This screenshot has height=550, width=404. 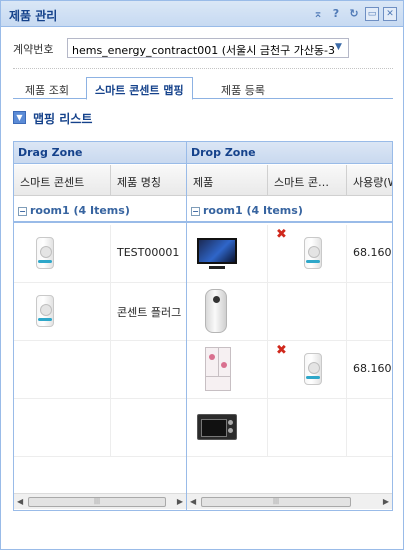 What do you see at coordinates (217, 267) in the screenshot?
I see `tv-stand` at bounding box center [217, 267].